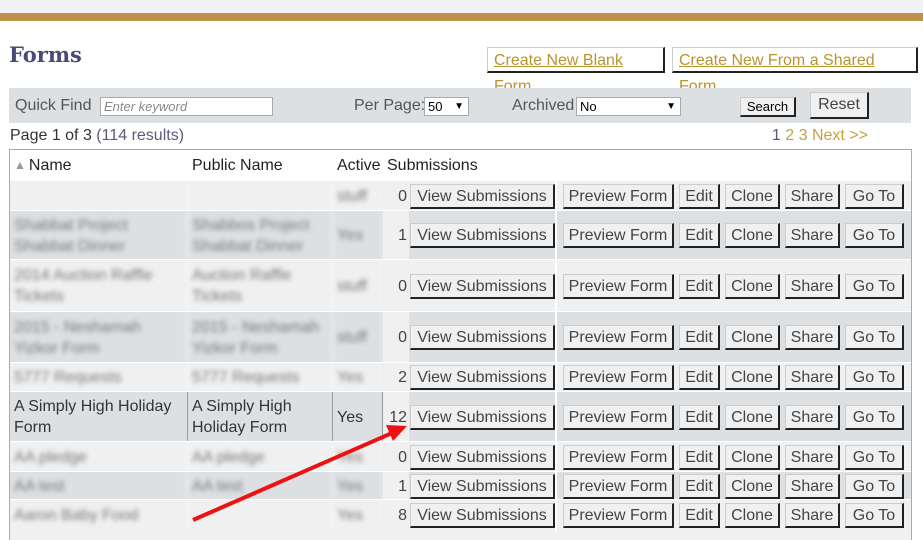 The image size is (923, 540). Describe the element at coordinates (186, 106) in the screenshot. I see `keyword-input` at that location.